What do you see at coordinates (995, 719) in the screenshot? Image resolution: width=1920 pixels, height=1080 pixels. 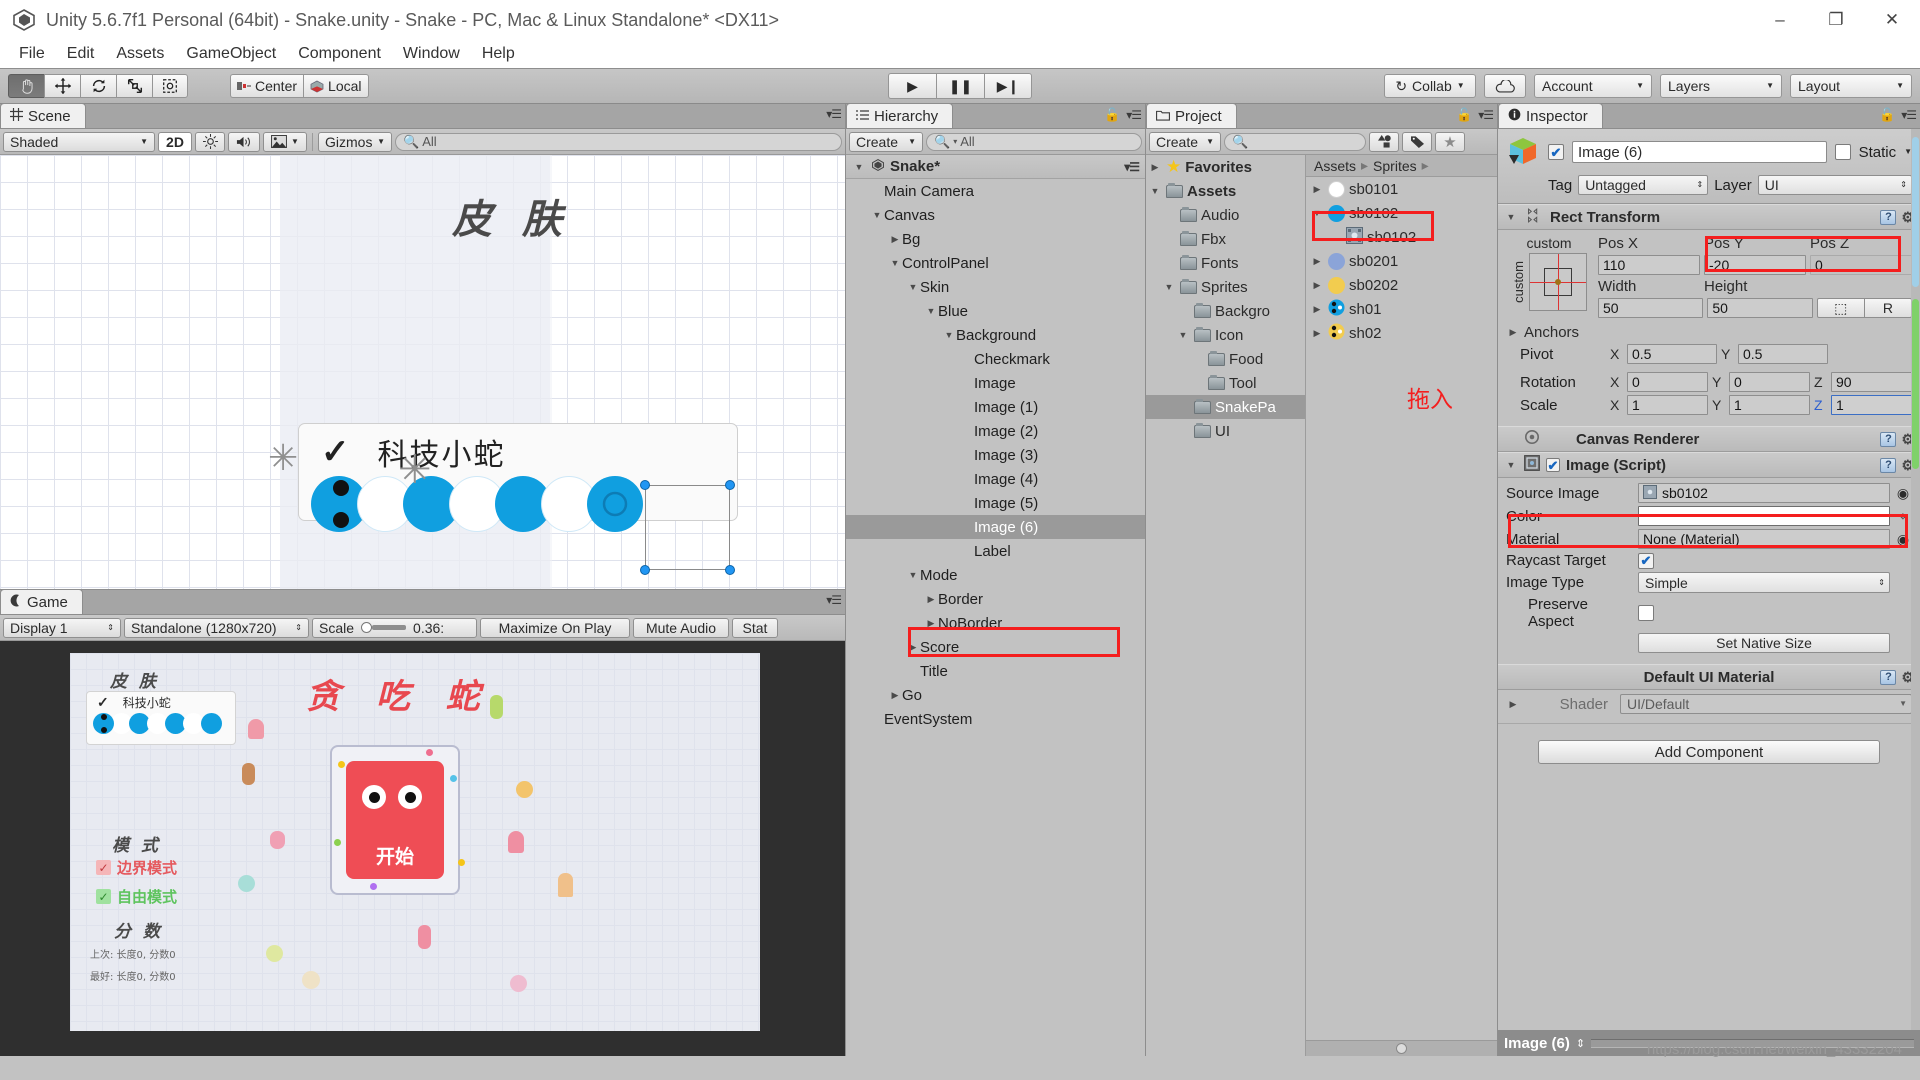 I see `hierarchy-item-eventsystem: EventSystem` at bounding box center [995, 719].